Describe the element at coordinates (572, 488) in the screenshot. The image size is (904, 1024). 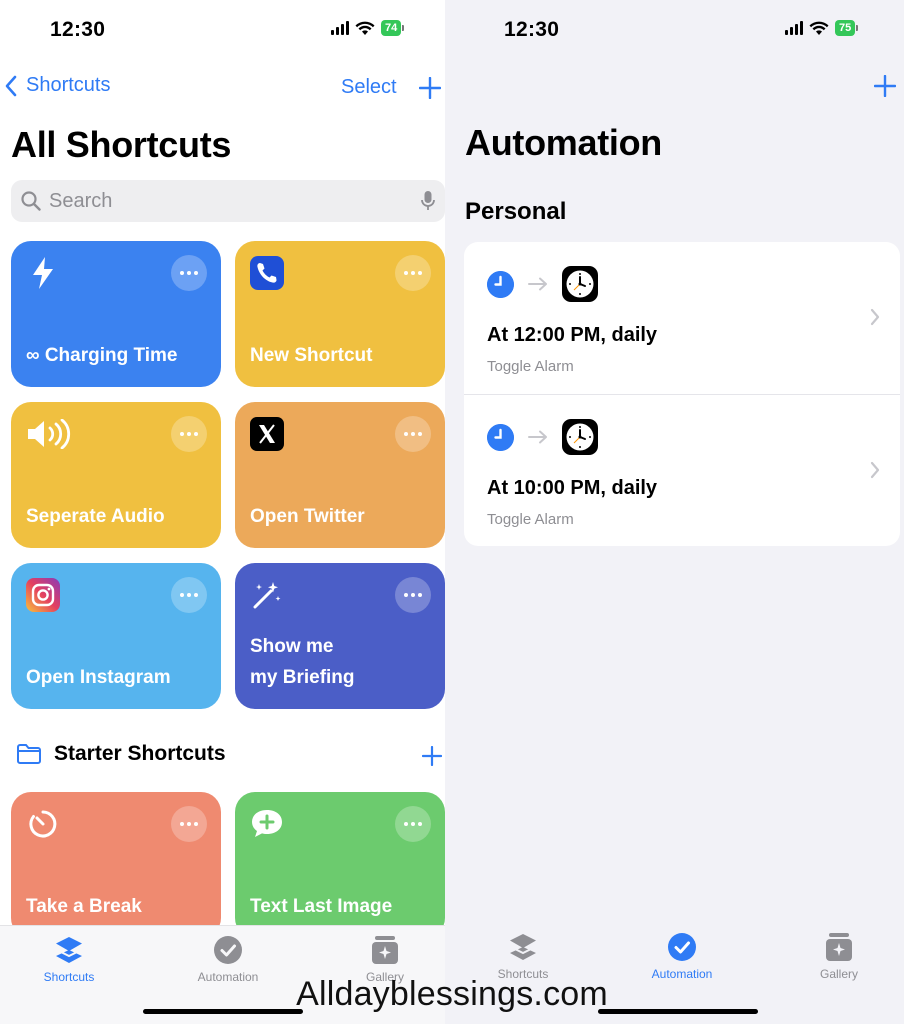
I see `automation-title: At 10:00 PM, daily` at that location.